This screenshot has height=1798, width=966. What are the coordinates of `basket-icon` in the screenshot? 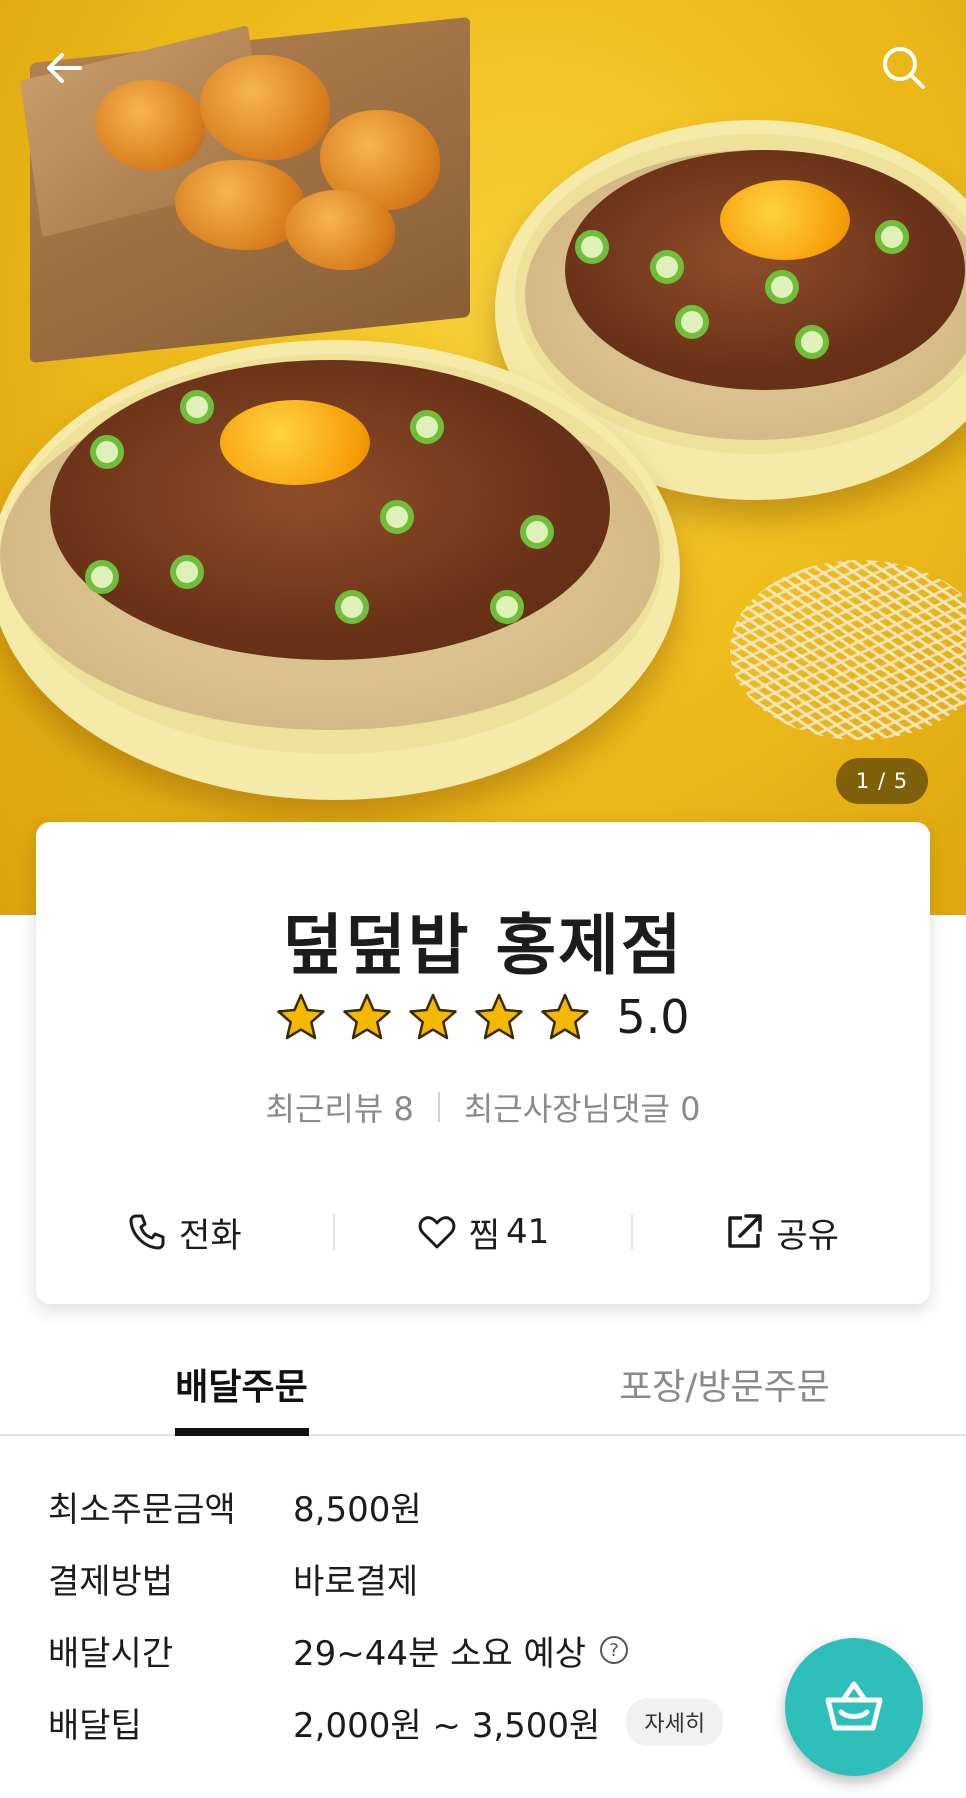 It's located at (854, 1706).